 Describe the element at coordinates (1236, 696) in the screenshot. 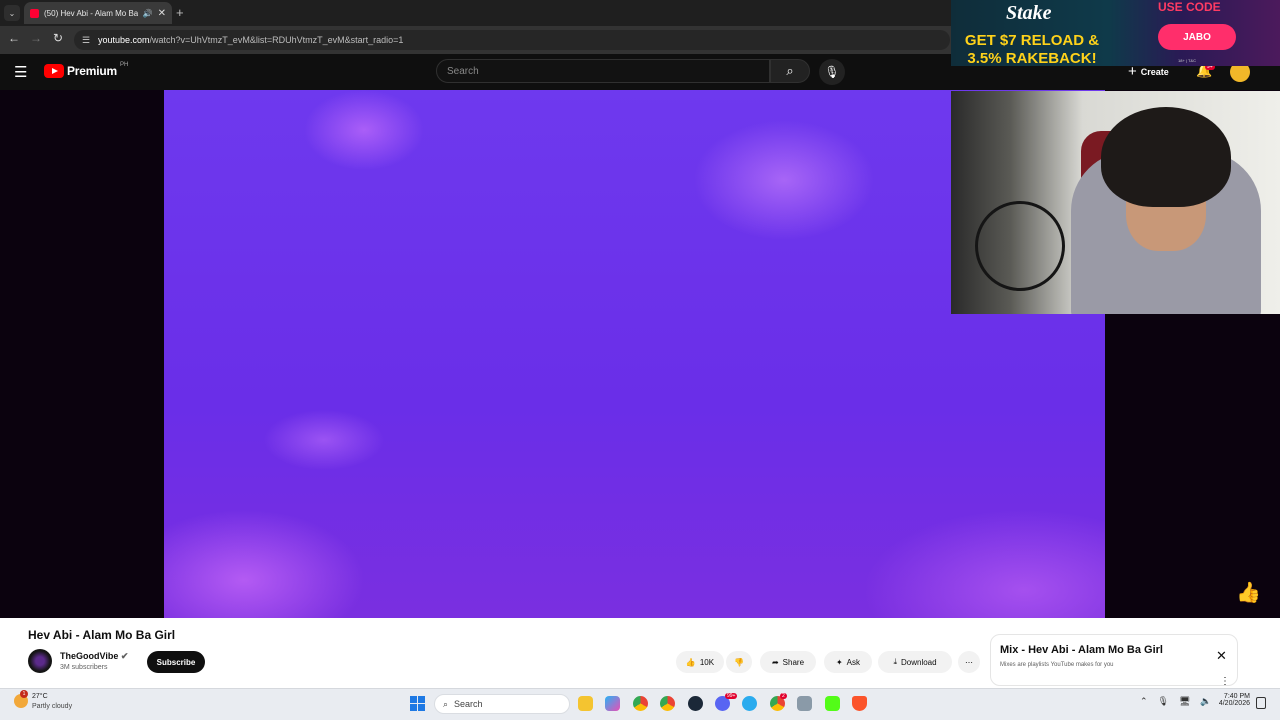

I see `clock-time: 7:40 PM` at that location.